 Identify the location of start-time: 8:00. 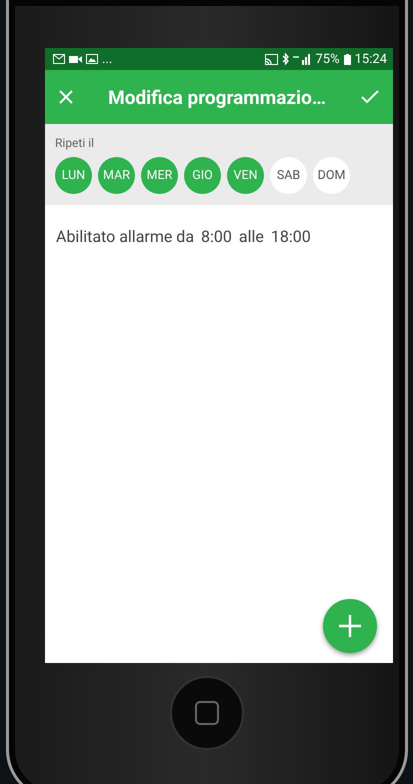
(216, 236).